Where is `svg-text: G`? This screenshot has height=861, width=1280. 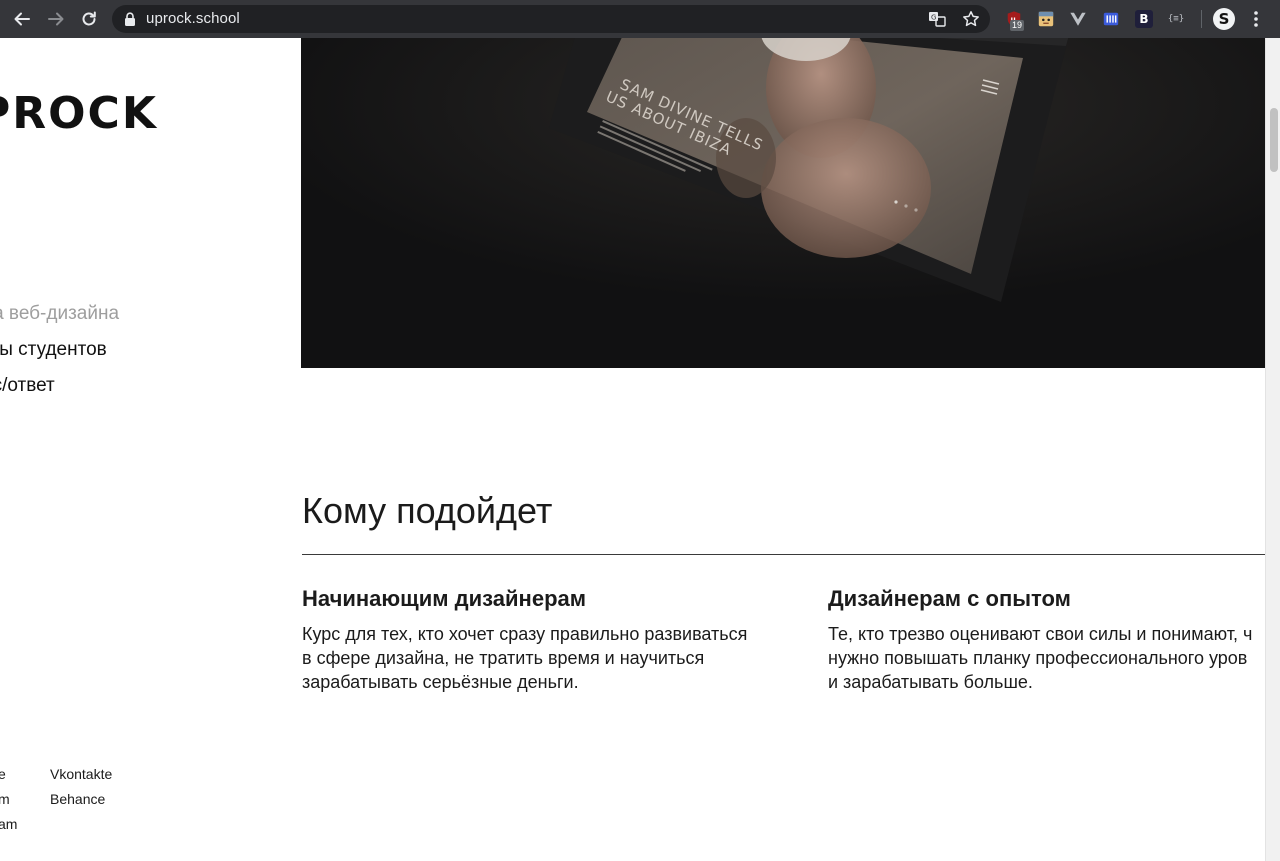
svg-text: G is located at coordinates (933, 18).